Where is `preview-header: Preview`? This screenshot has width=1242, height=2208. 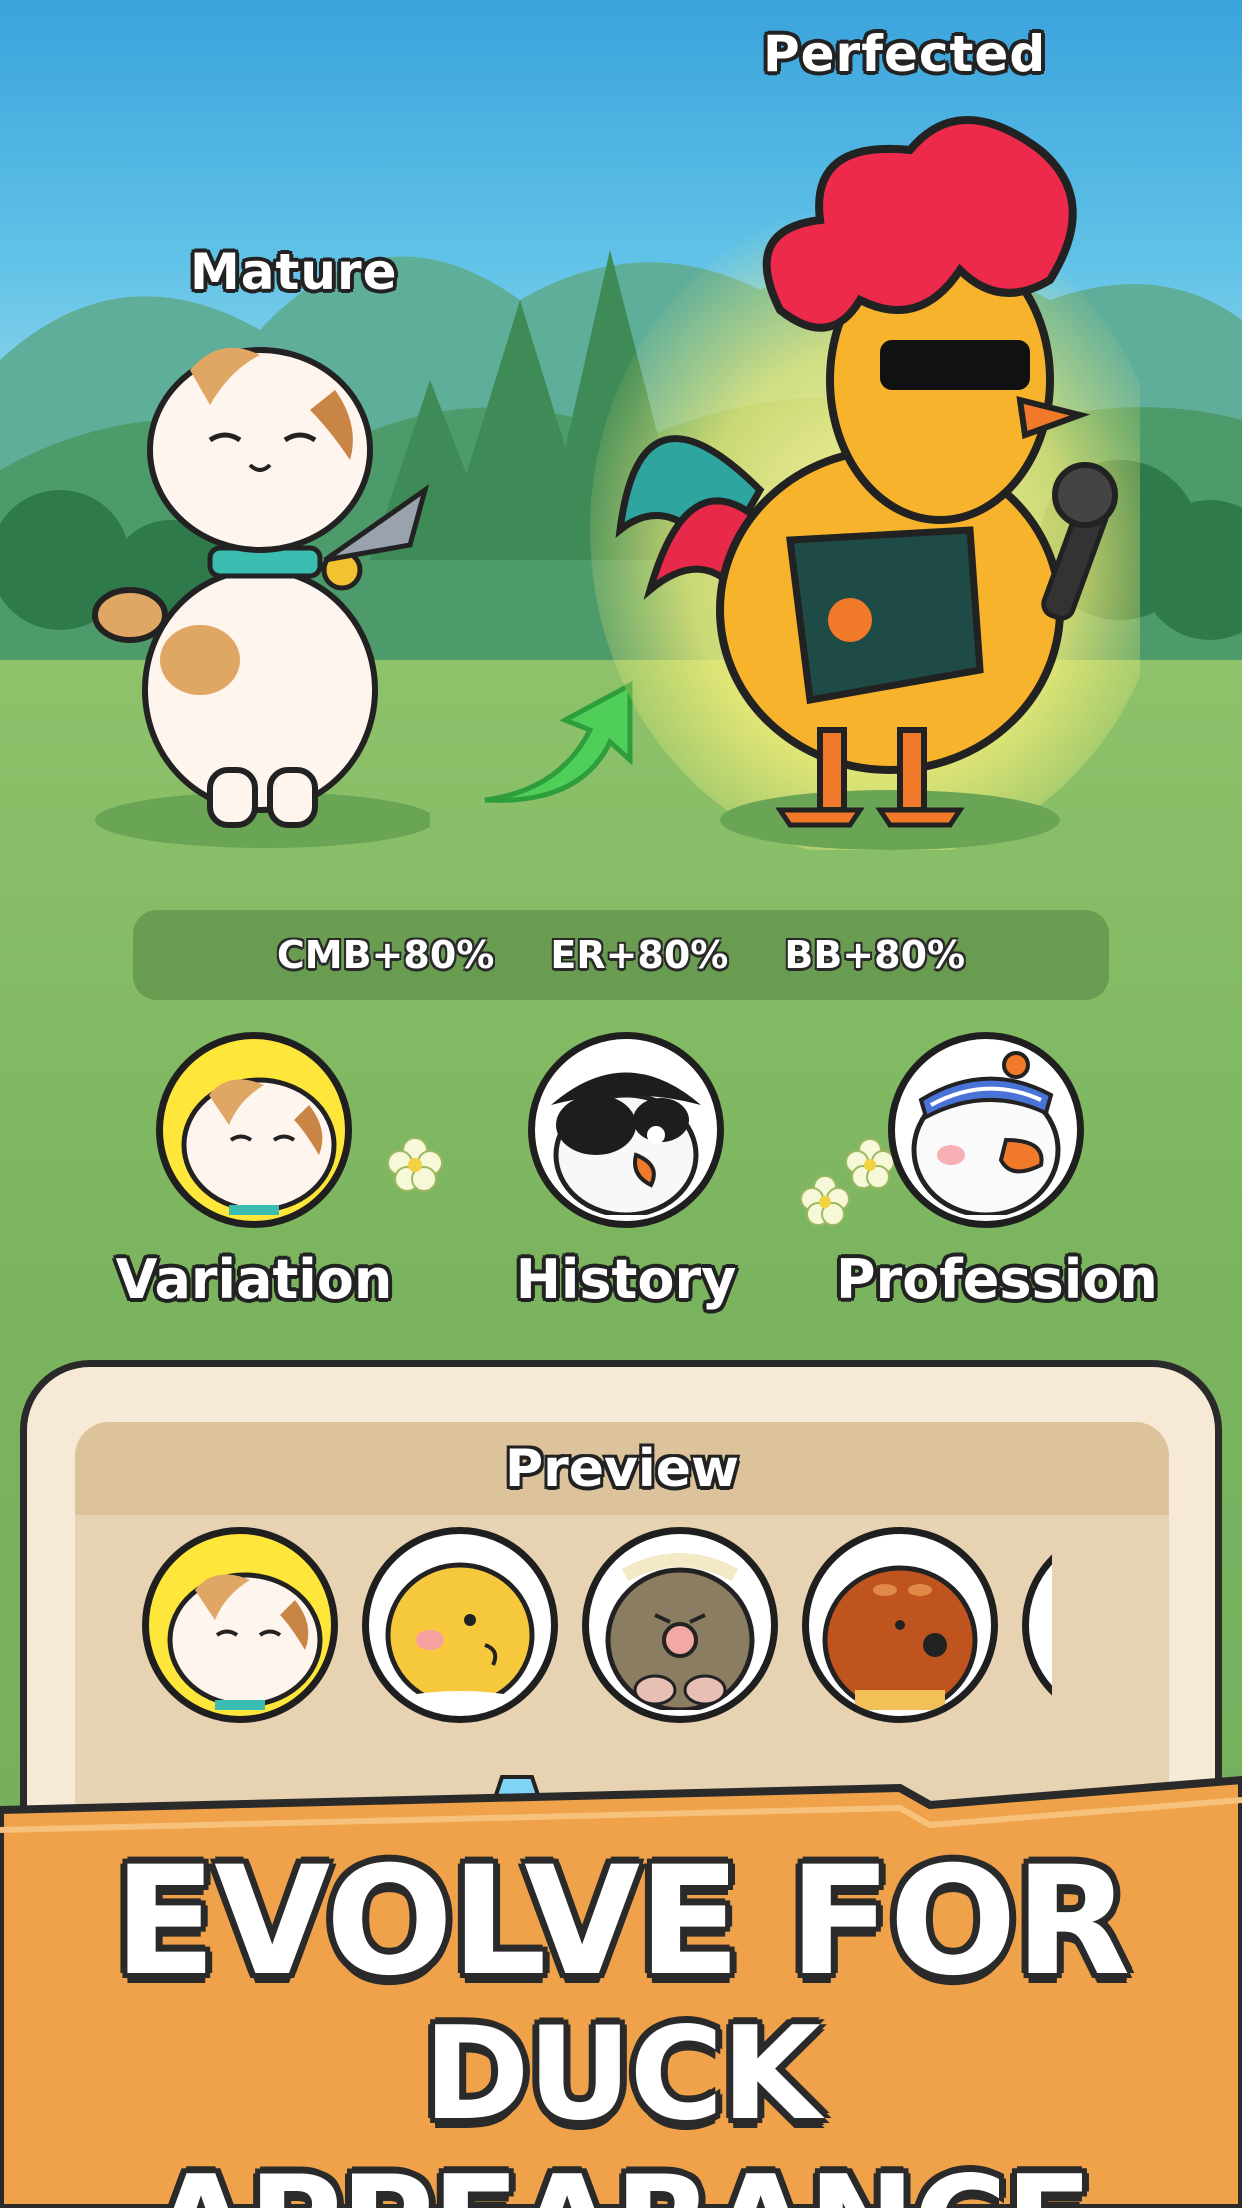 preview-header: Preview is located at coordinates (622, 1468).